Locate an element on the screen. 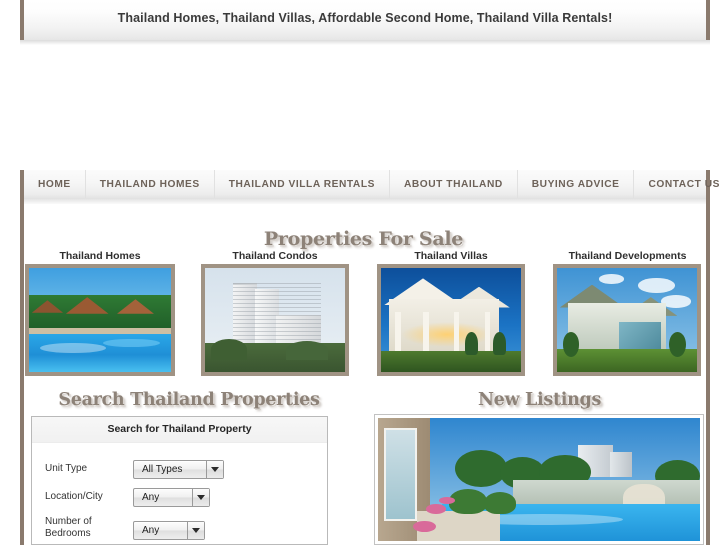 This screenshot has width=727, height=545. green-house-development-photo is located at coordinates (627, 320).